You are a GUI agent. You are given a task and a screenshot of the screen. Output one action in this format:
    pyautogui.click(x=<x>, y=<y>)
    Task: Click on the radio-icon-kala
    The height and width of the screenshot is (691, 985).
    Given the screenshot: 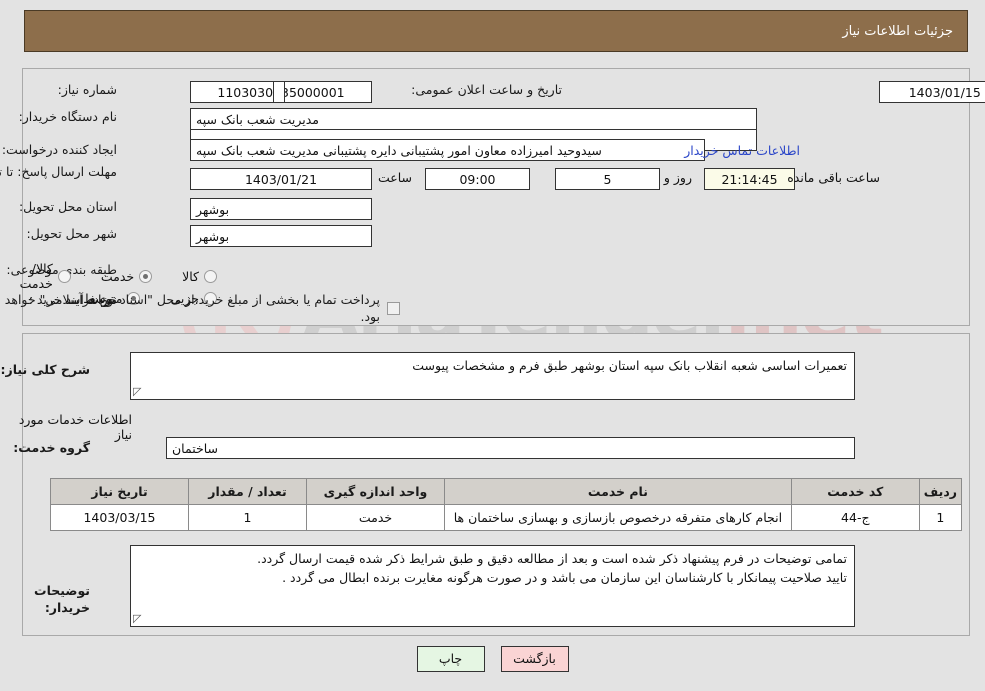 What is the action you would take?
    pyautogui.click(x=210, y=276)
    